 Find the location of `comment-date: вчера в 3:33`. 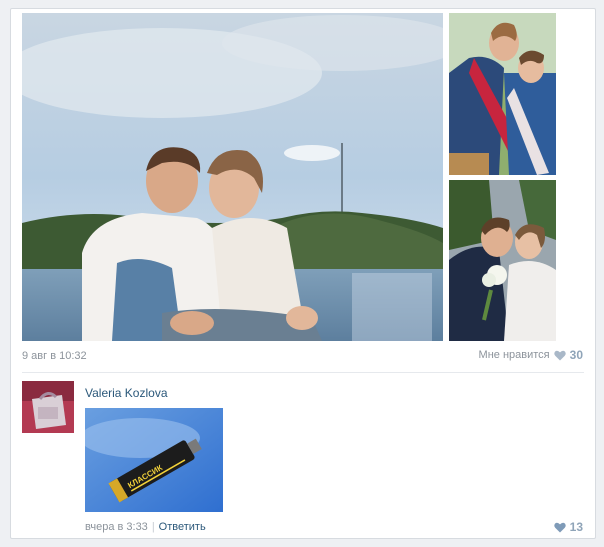

comment-date: вчера в 3:33 is located at coordinates (116, 527).